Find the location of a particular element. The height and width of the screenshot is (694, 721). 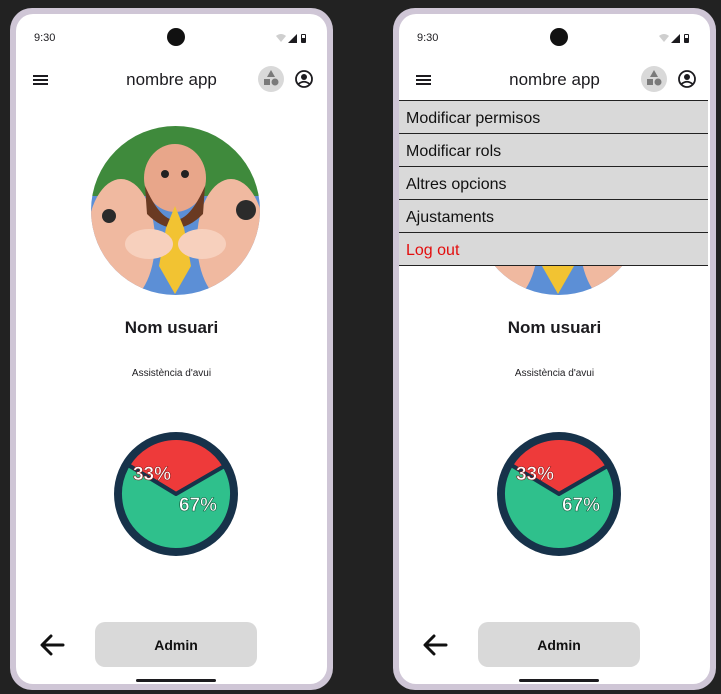

menu-item-modify-roles: Modificar rols is located at coordinates (553, 150).